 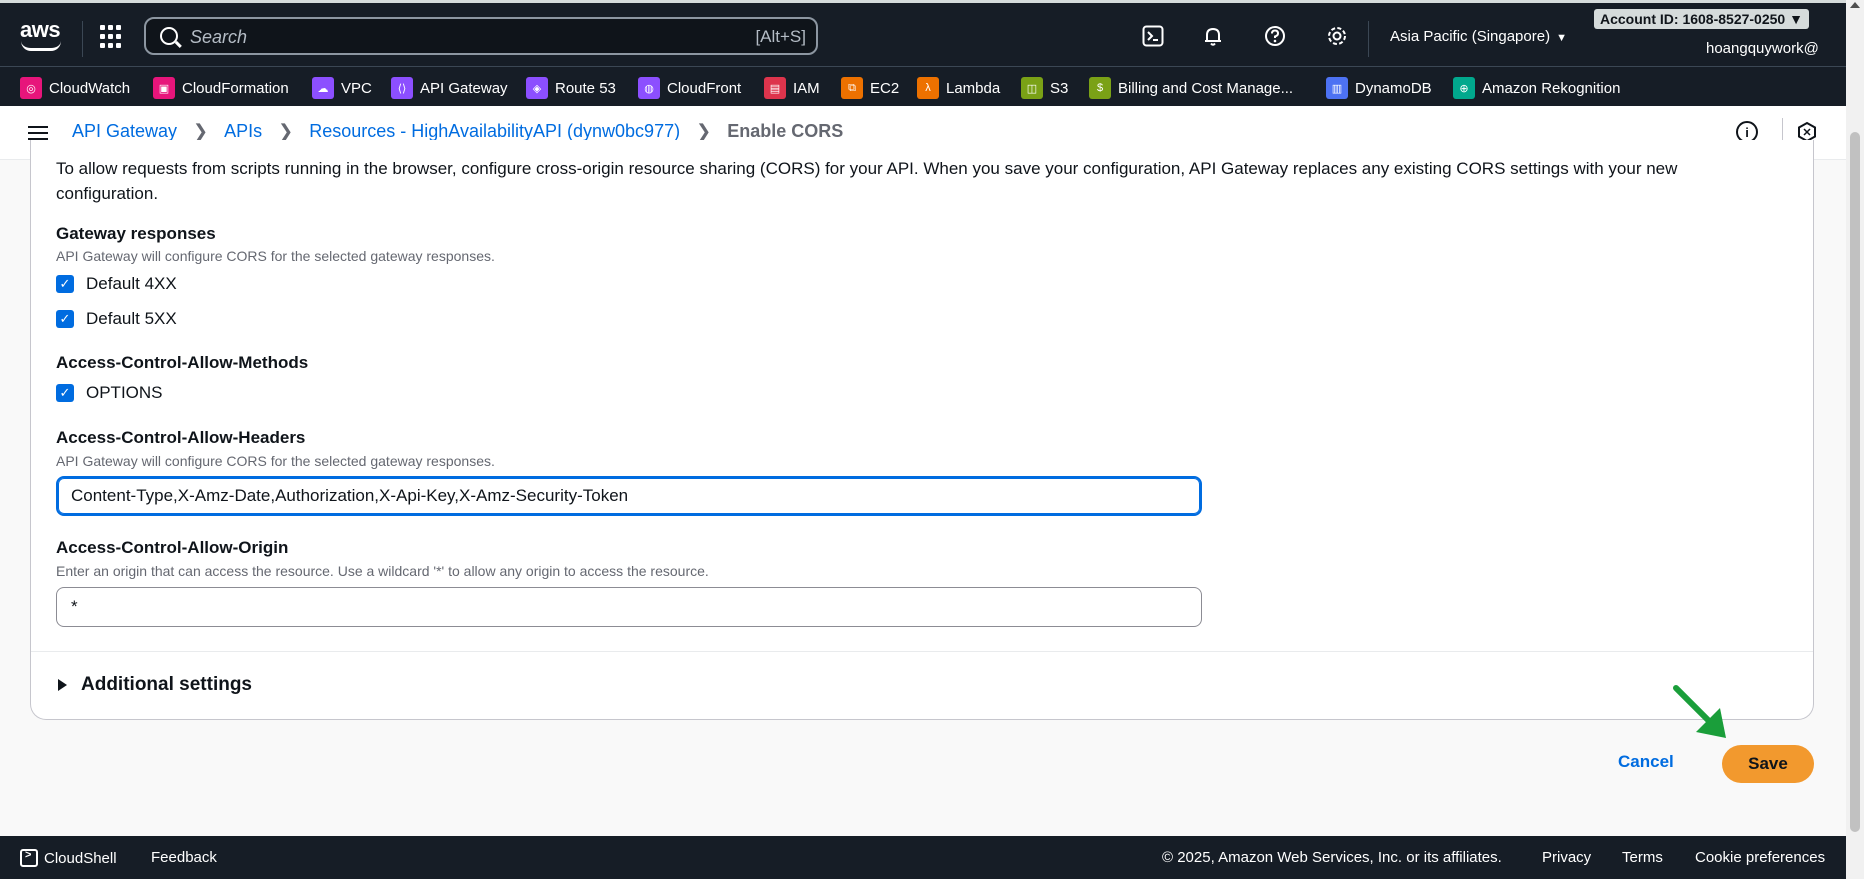 I want to click on additional-settings-expander: Additional settings, so click(x=155, y=685).